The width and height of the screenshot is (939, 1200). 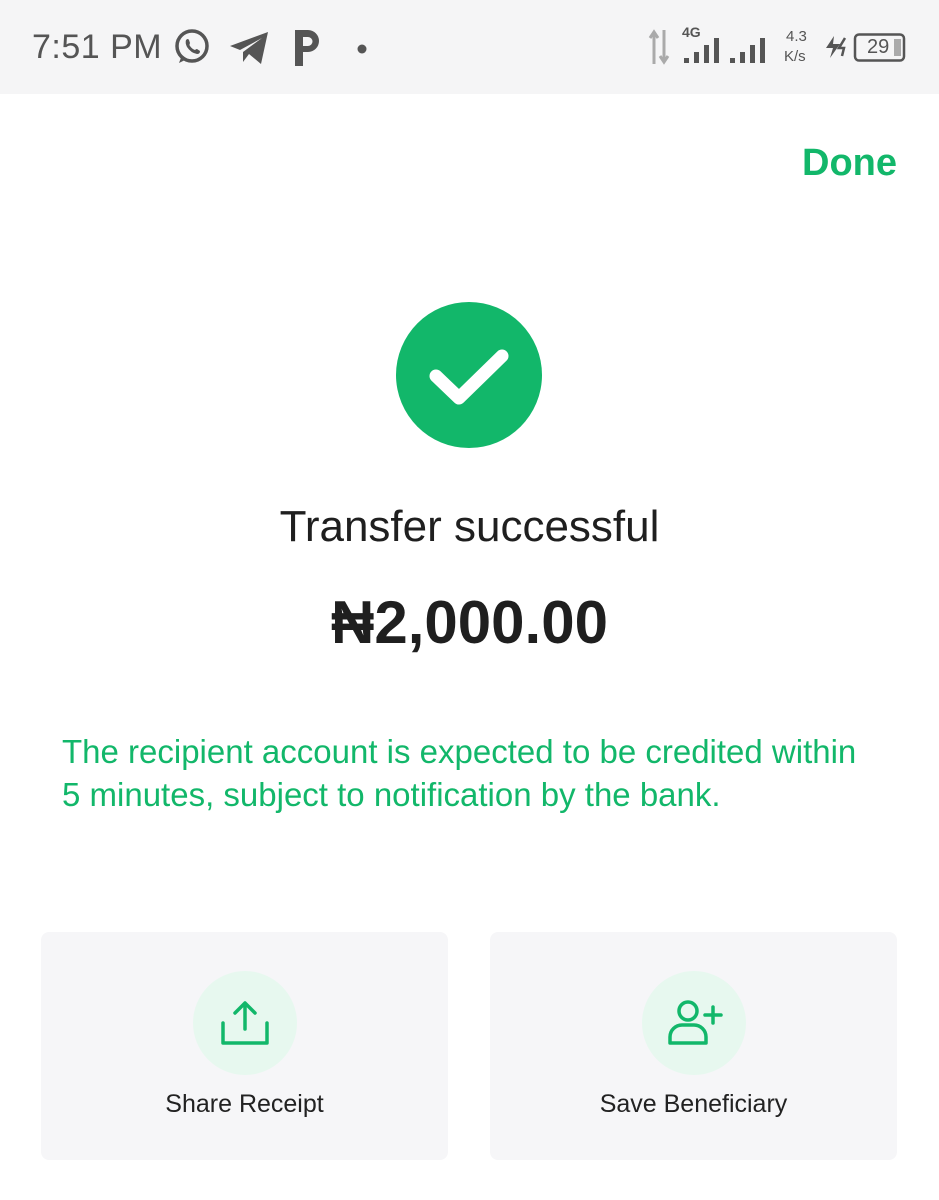 What do you see at coordinates (192, 49) in the screenshot?
I see `whatsapp-icon` at bounding box center [192, 49].